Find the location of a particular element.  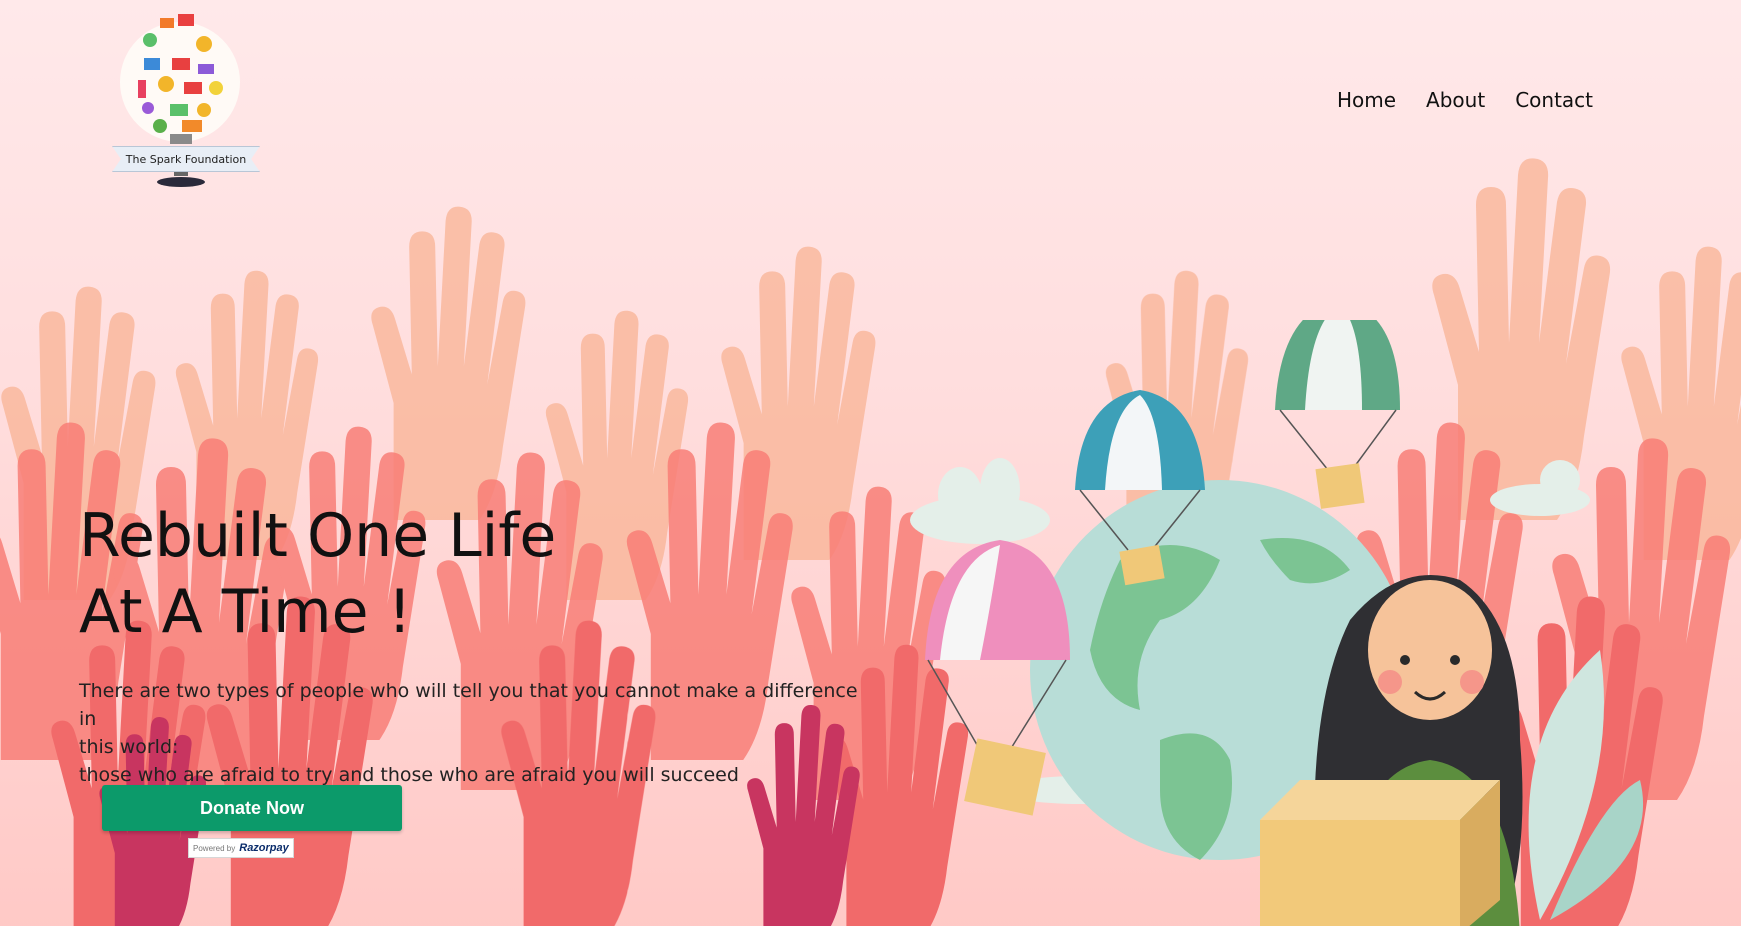

nav-home: Home is located at coordinates (1366, 100).